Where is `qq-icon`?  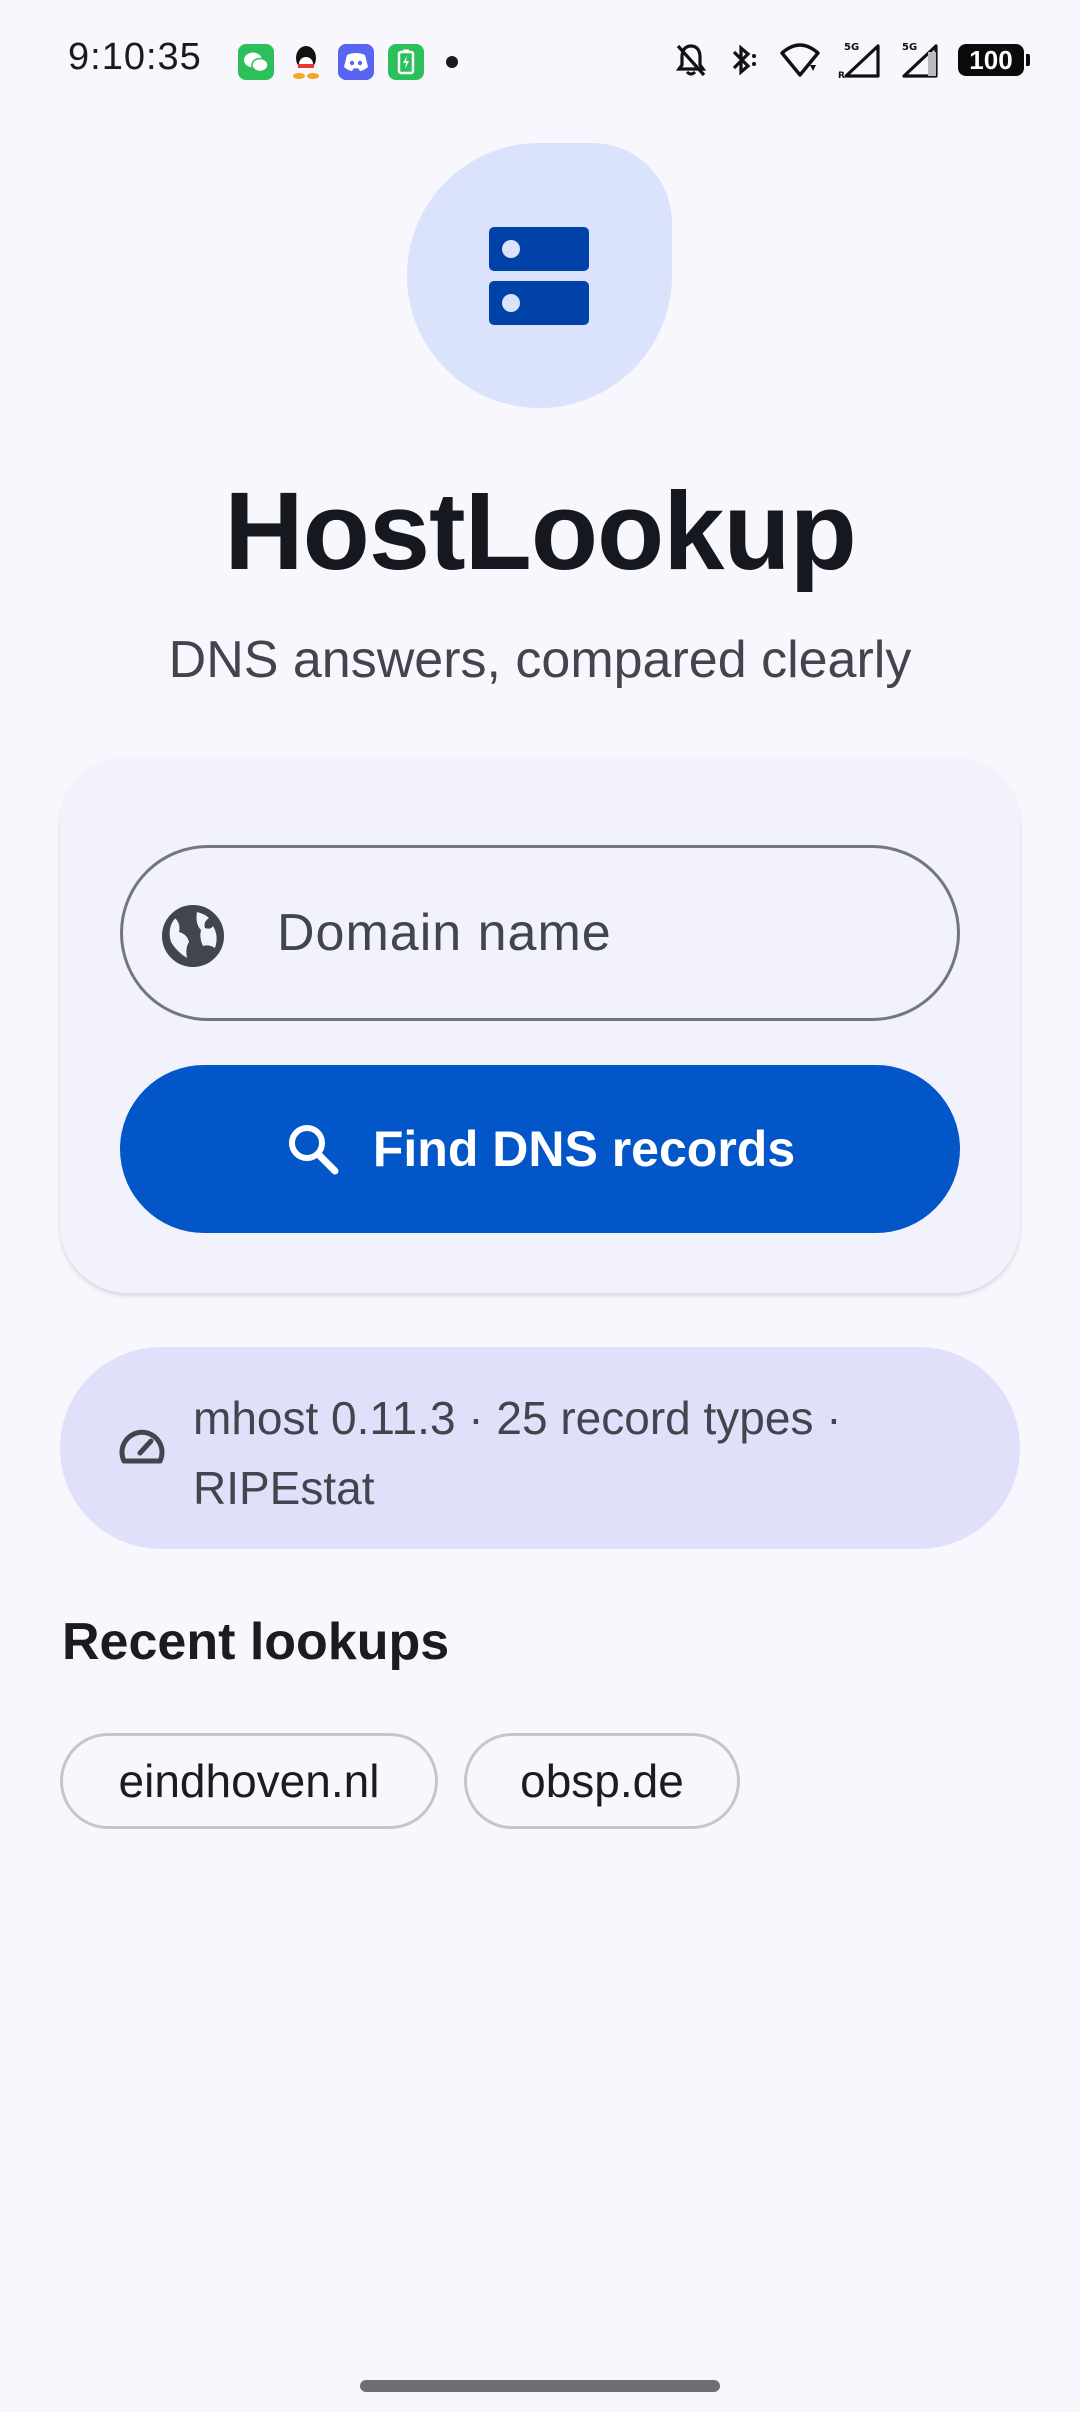 qq-icon is located at coordinates (306, 62).